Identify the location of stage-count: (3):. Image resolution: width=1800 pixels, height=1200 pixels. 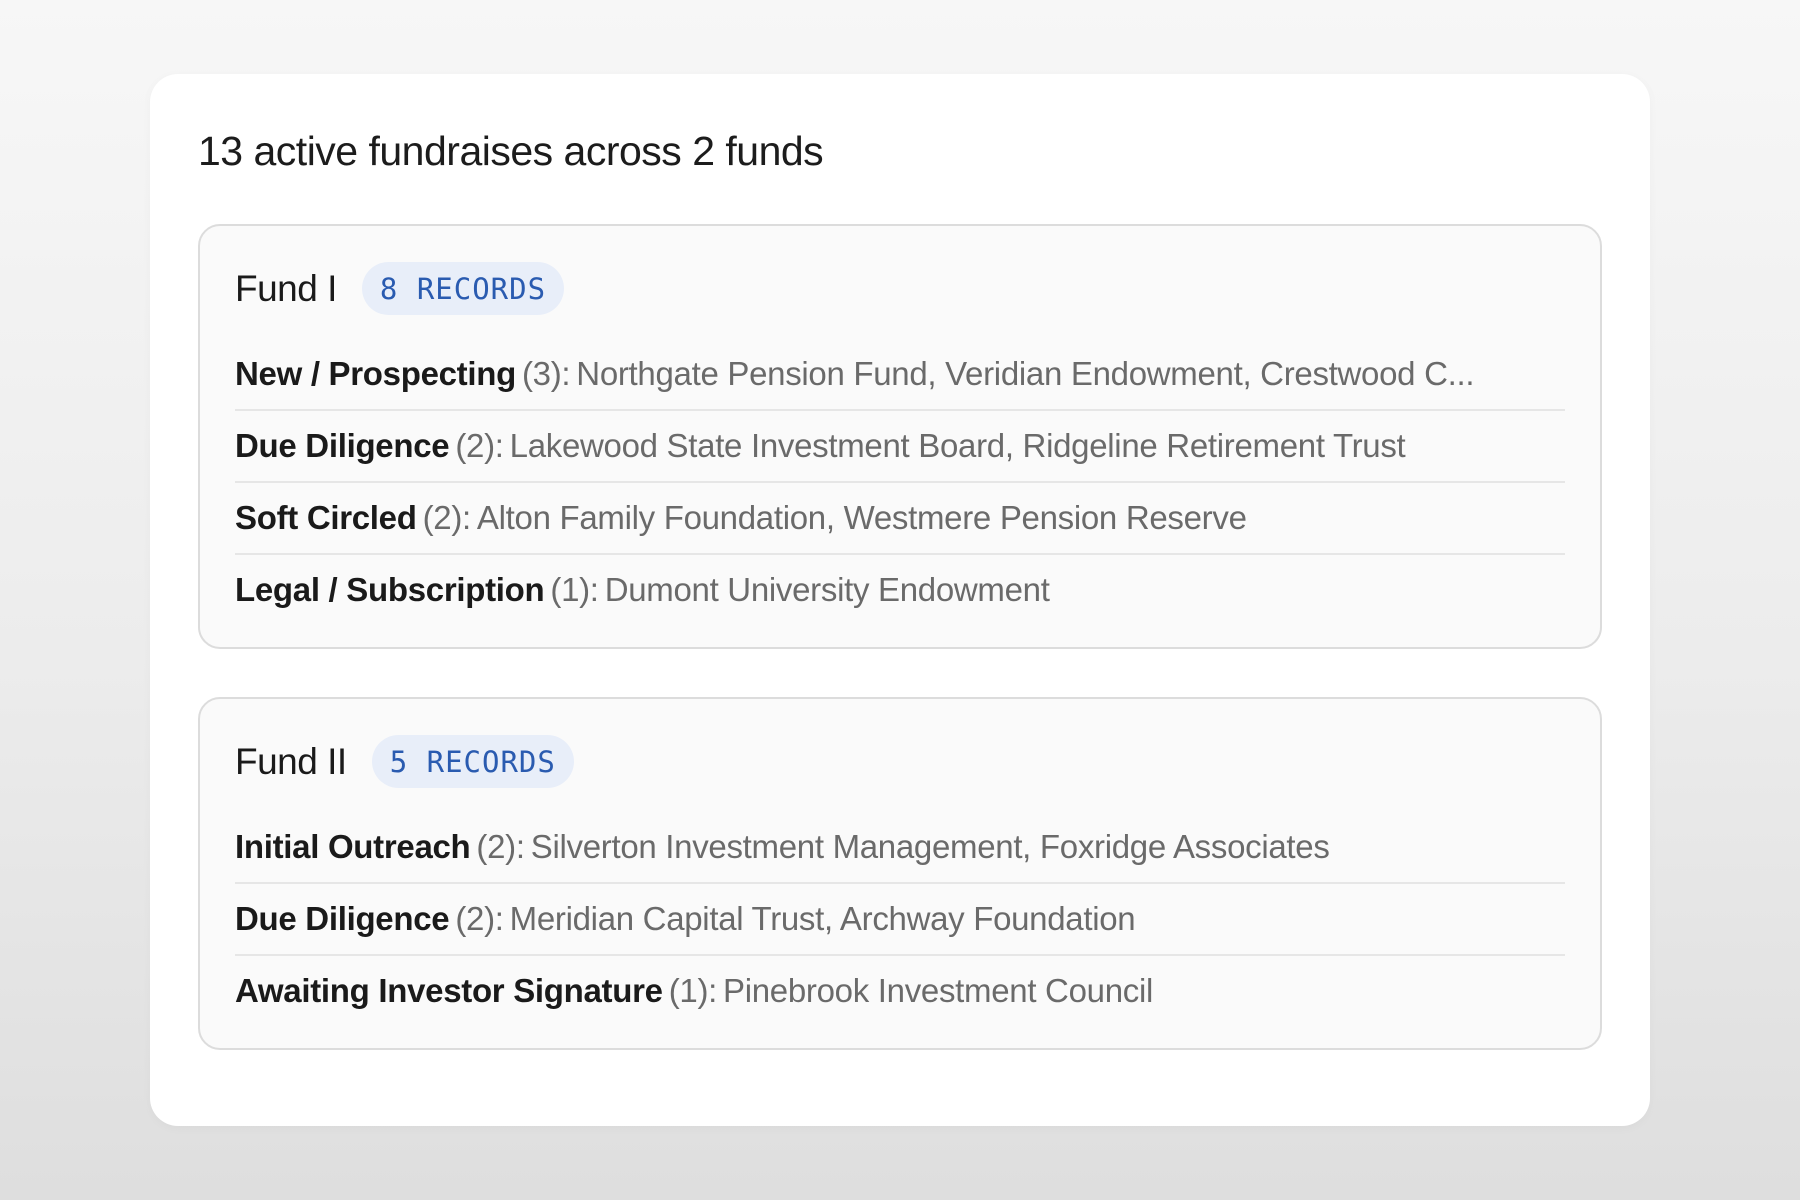
(546, 373).